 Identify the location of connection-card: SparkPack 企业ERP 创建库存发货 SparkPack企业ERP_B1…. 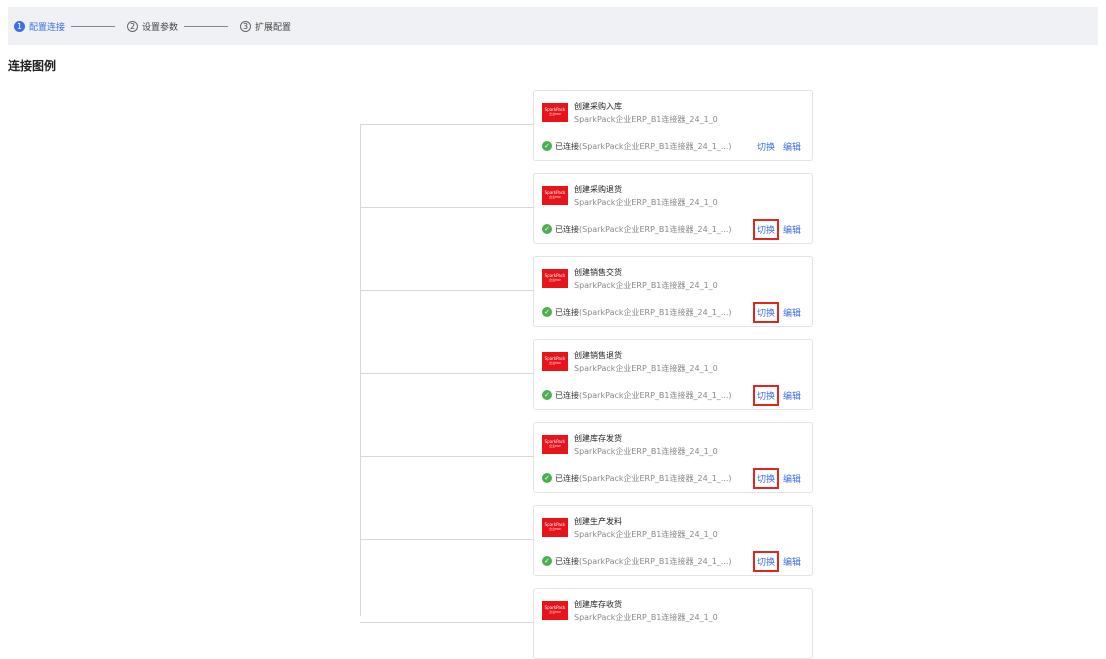
(673, 457).